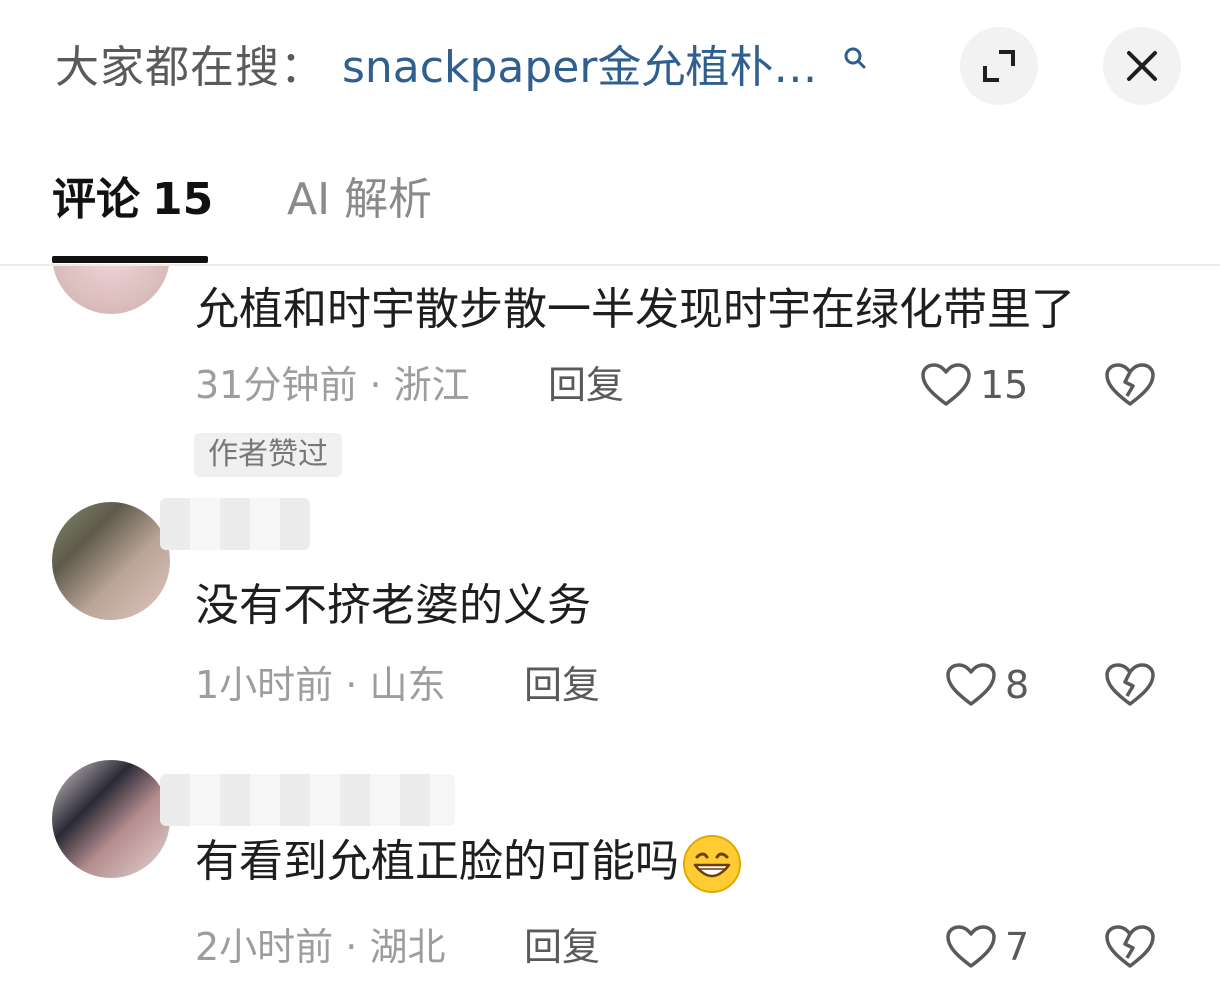  Describe the element at coordinates (268, 455) in the screenshot. I see `author-liked-badge: 作者赞过` at that location.